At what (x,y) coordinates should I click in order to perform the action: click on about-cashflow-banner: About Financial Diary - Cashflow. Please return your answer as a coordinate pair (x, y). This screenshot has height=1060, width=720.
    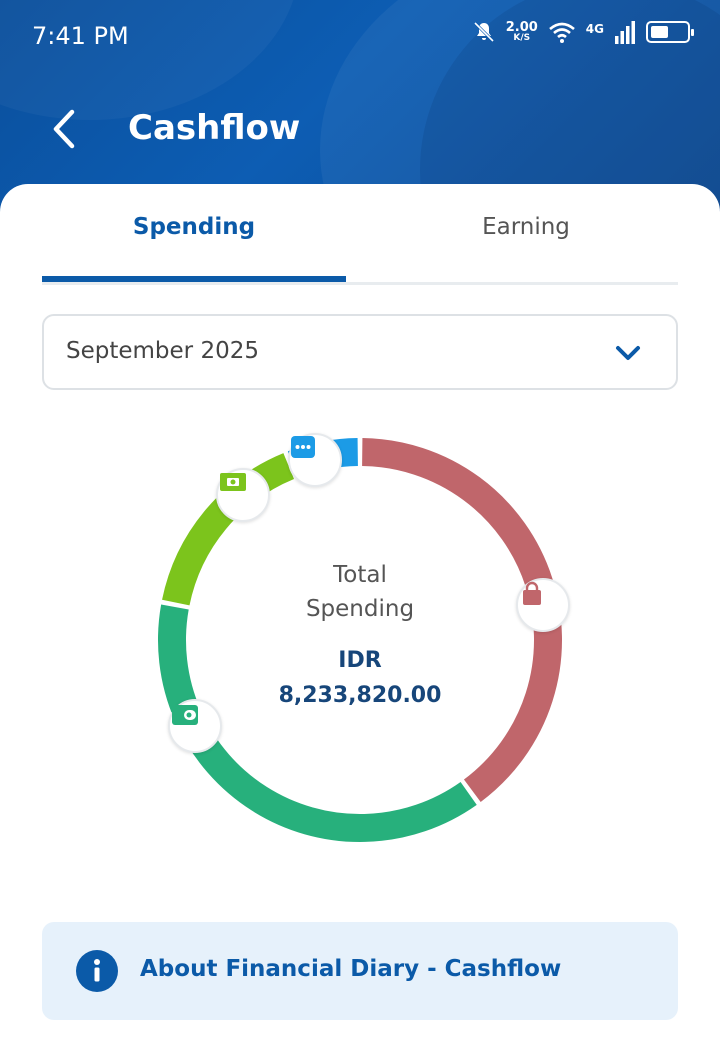
    Looking at the image, I should click on (360, 971).